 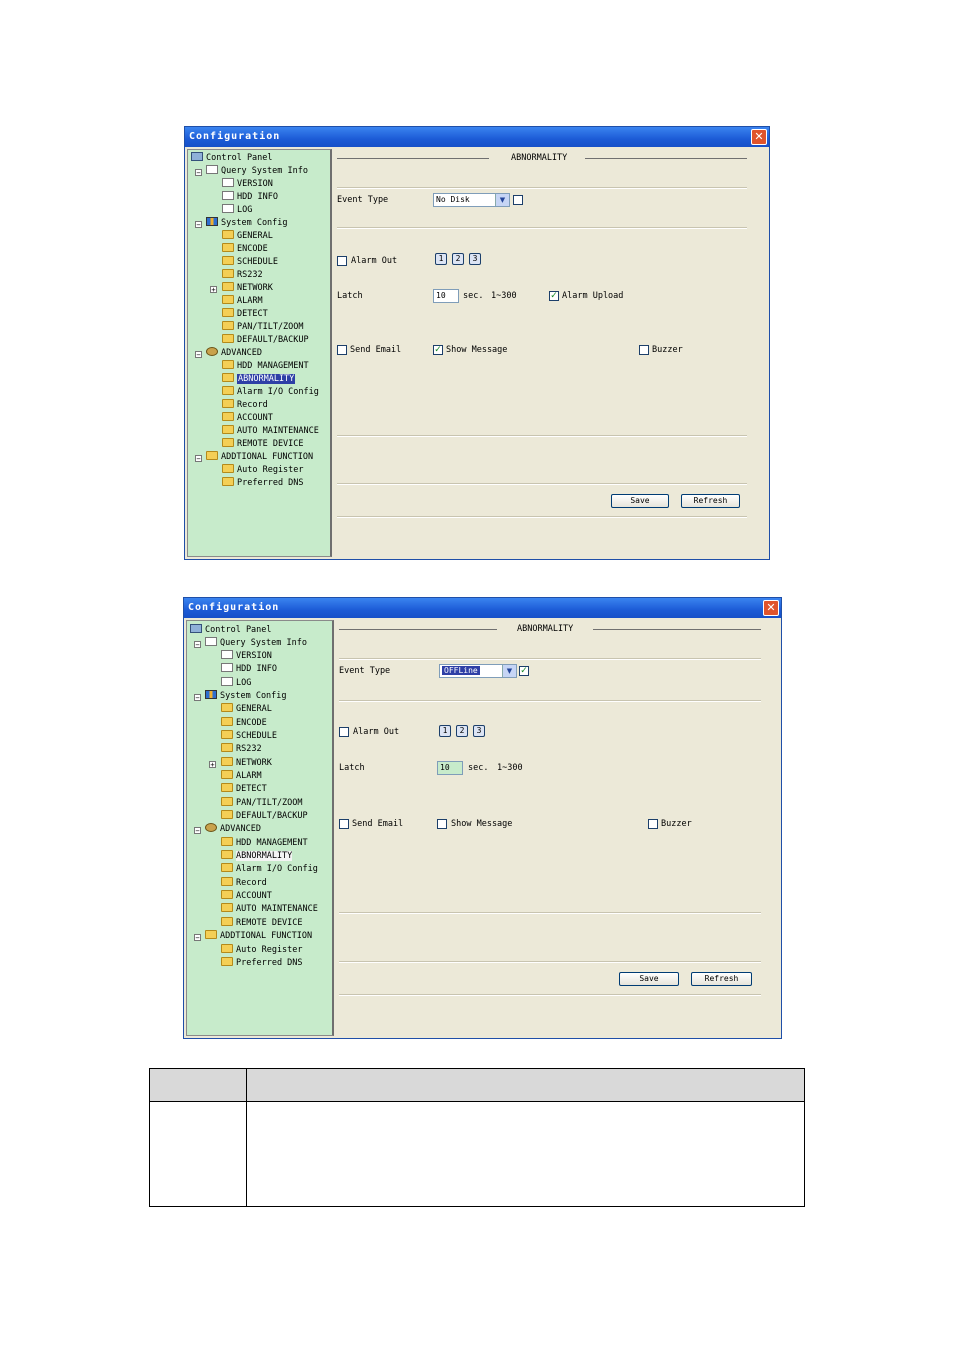 What do you see at coordinates (227, 667) in the screenshot?
I see `document-icon` at bounding box center [227, 667].